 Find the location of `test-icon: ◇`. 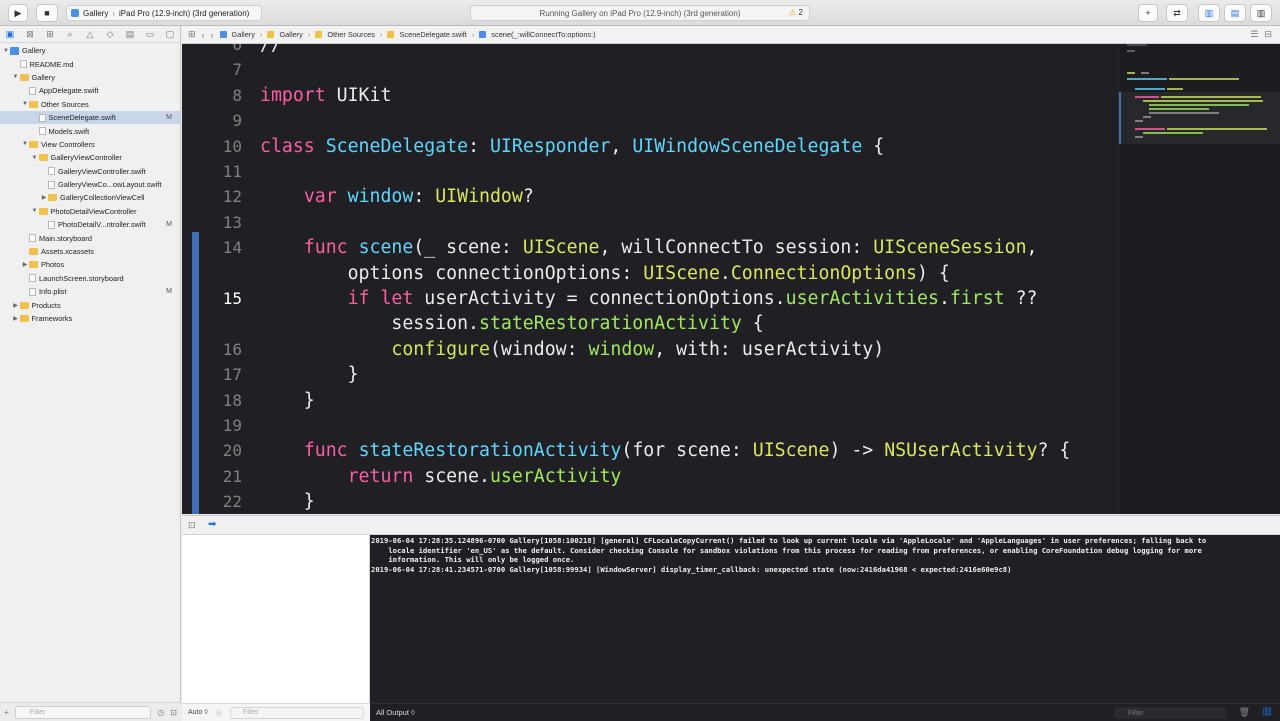

test-icon: ◇ is located at coordinates (110, 34).